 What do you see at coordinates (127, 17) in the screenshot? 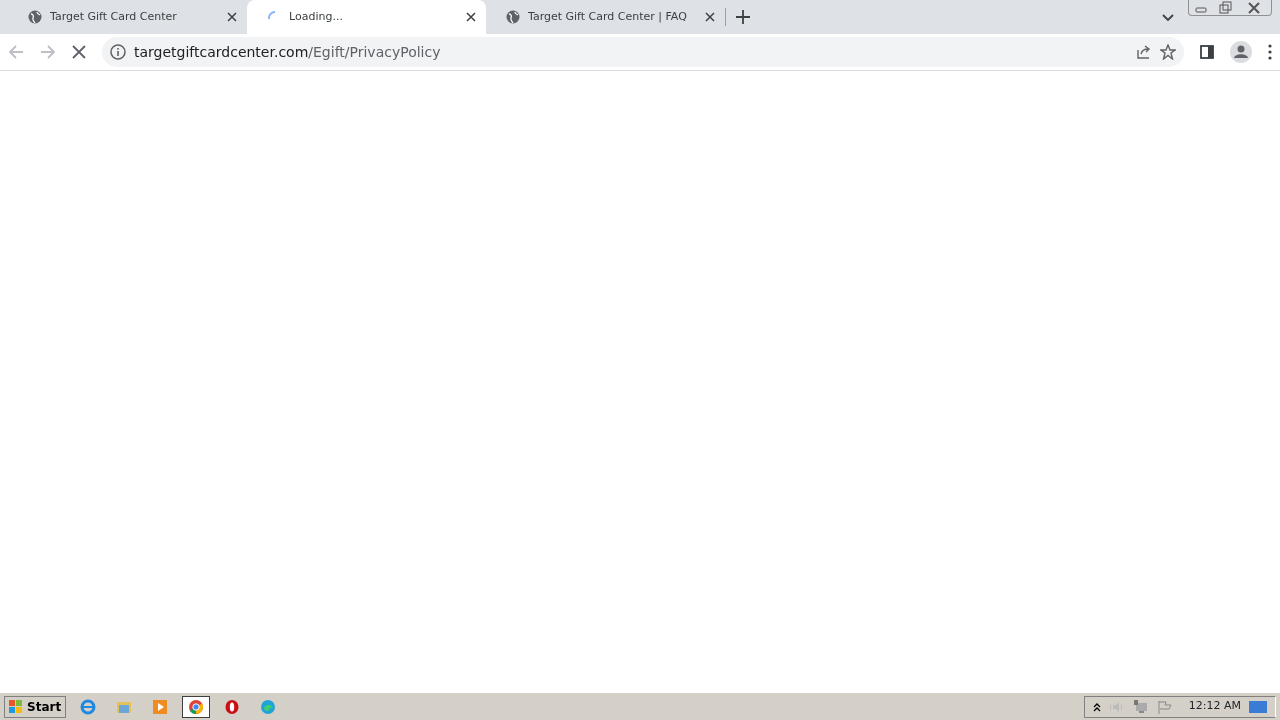
I see `browser-tab: Target Gift Card Center` at bounding box center [127, 17].